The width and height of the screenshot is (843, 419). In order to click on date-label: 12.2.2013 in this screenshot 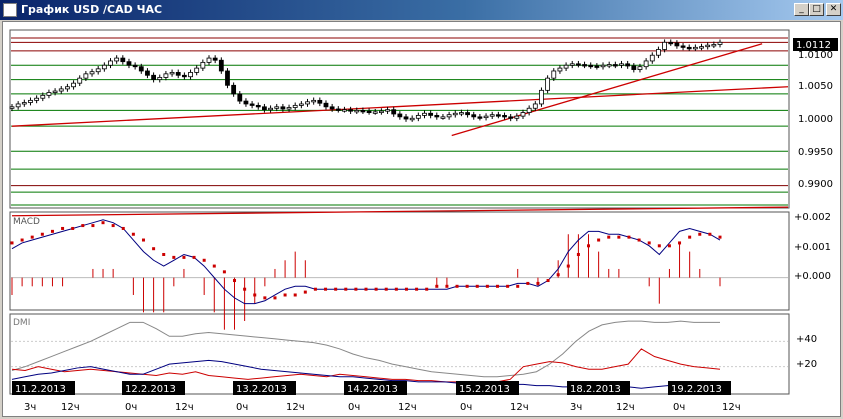, I will do `click(150, 389)`.